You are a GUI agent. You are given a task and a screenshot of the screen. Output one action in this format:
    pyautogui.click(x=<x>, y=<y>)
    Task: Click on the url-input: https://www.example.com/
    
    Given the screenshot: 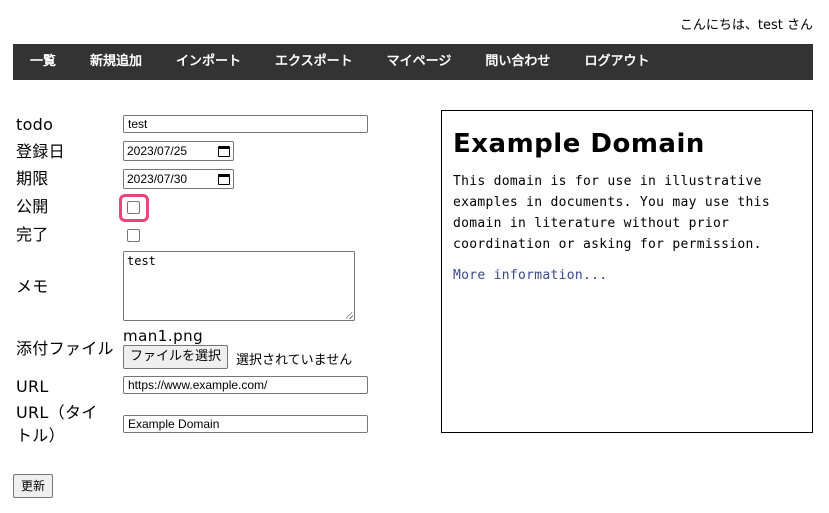 What is the action you would take?
    pyautogui.click(x=245, y=385)
    